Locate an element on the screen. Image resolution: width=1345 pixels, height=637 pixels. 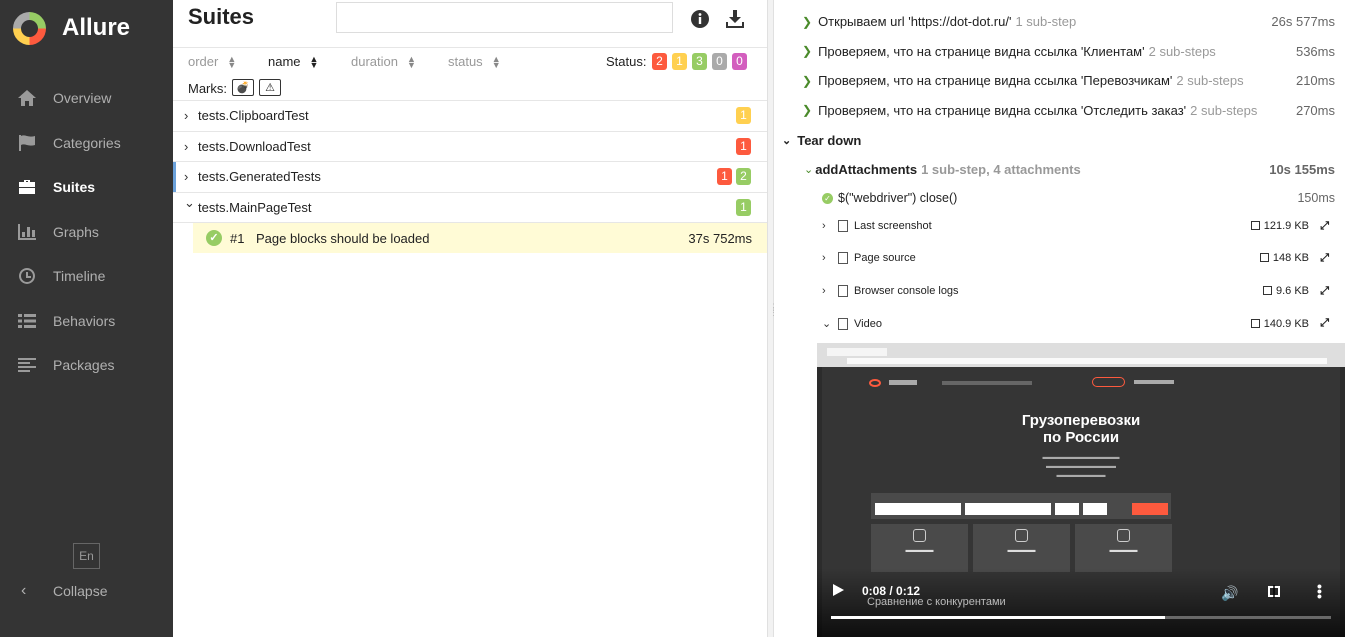
status-filter-label: Status: is located at coordinates (626, 61).